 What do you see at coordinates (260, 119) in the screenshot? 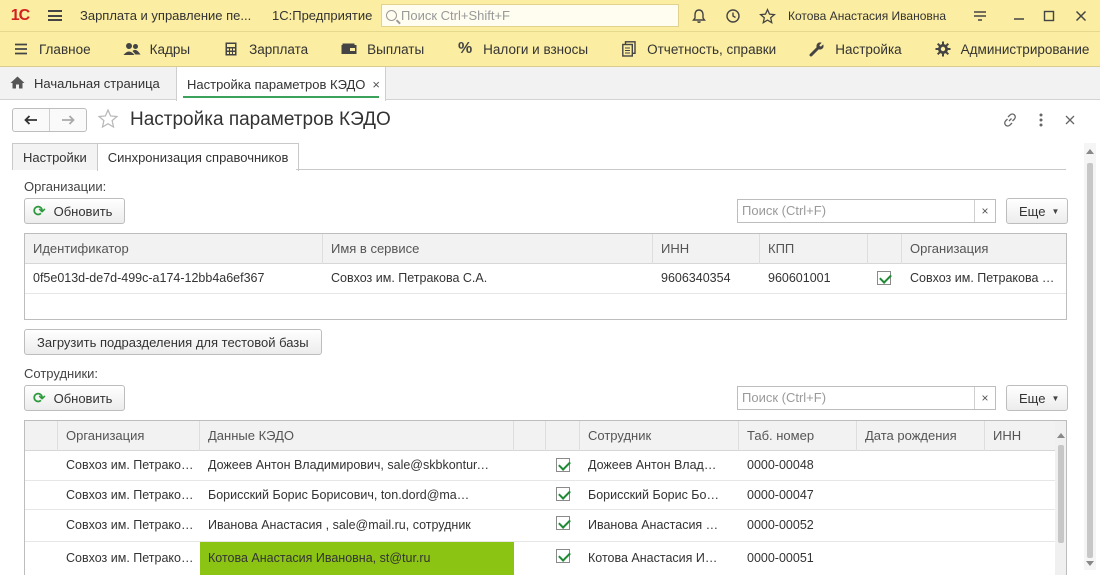
I see `form-title: Настройка параметров КЭДО` at bounding box center [260, 119].